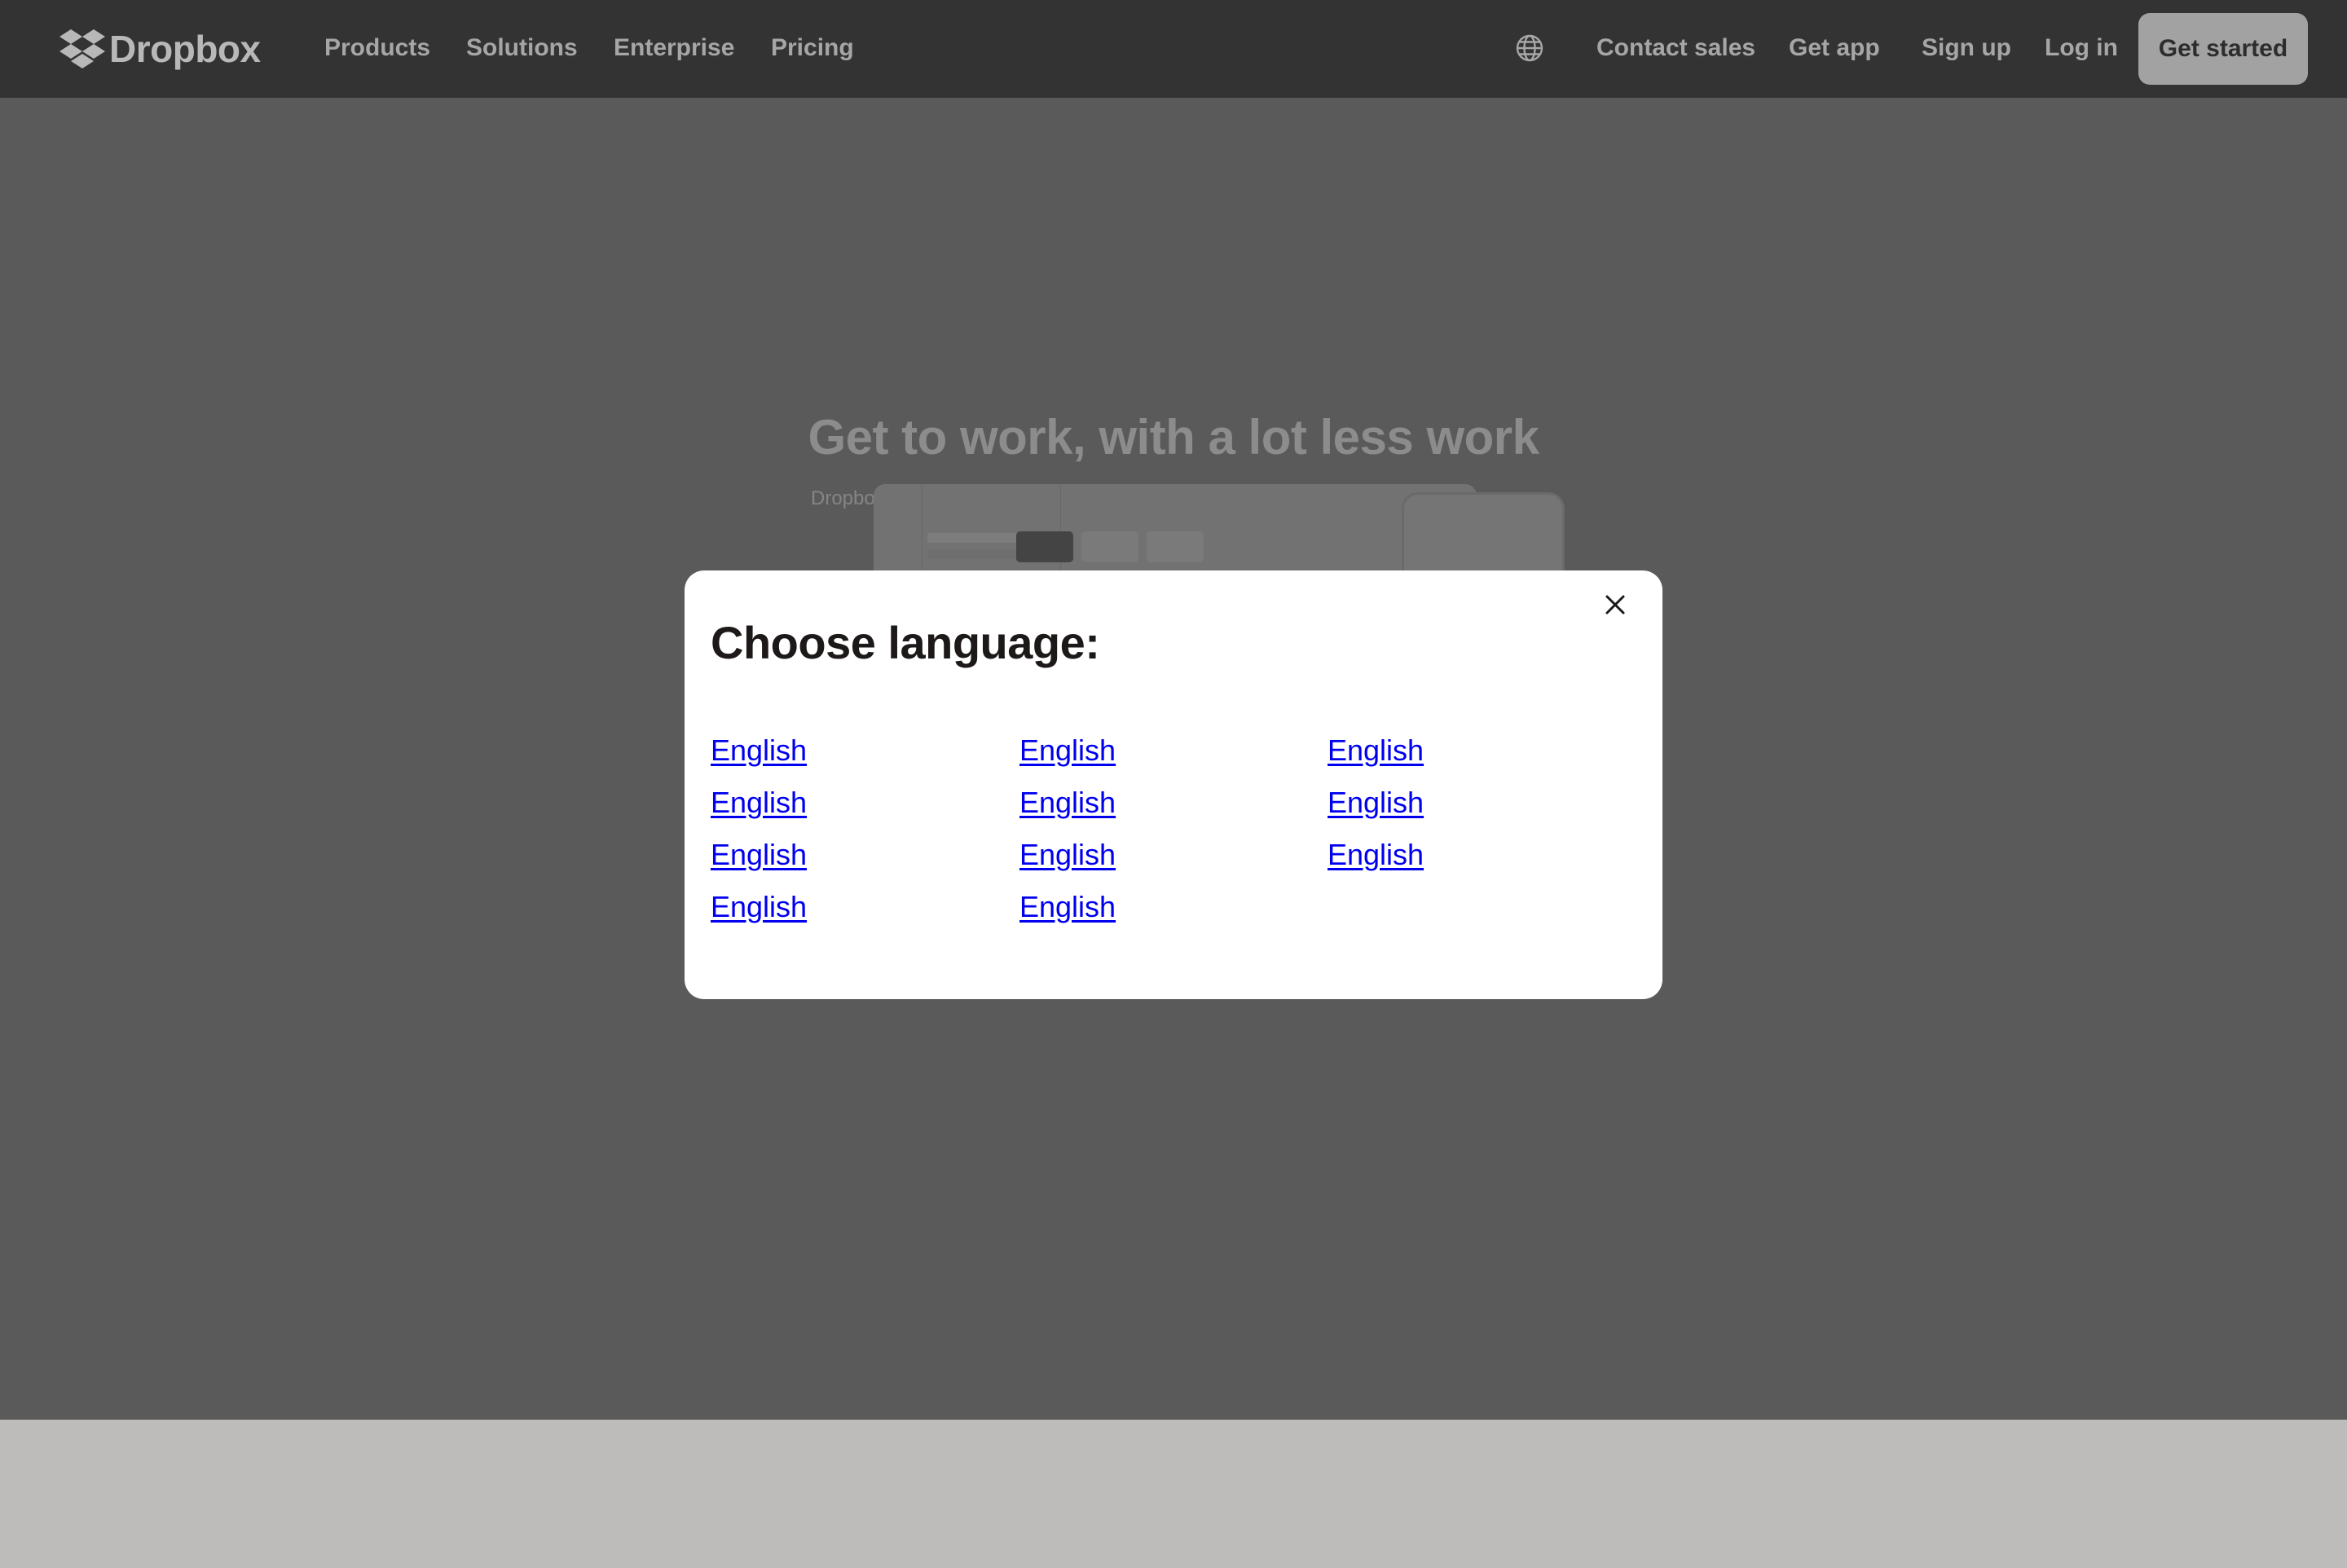 Image resolution: width=2347 pixels, height=1568 pixels. What do you see at coordinates (1173, 437) in the screenshot?
I see `hero-title: Get to work, with a lot less work` at bounding box center [1173, 437].